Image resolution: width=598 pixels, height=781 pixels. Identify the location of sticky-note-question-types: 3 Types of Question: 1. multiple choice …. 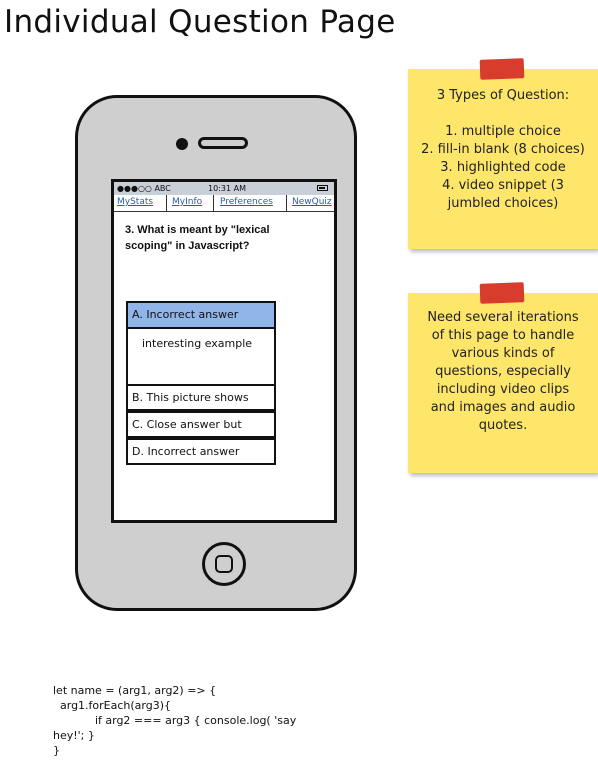
(503, 153).